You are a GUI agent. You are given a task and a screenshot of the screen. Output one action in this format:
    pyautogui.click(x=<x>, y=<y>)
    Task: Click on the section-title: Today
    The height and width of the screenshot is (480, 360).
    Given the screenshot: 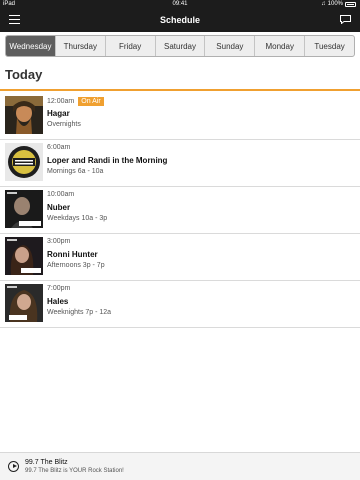 What is the action you would take?
    pyautogui.click(x=24, y=74)
    